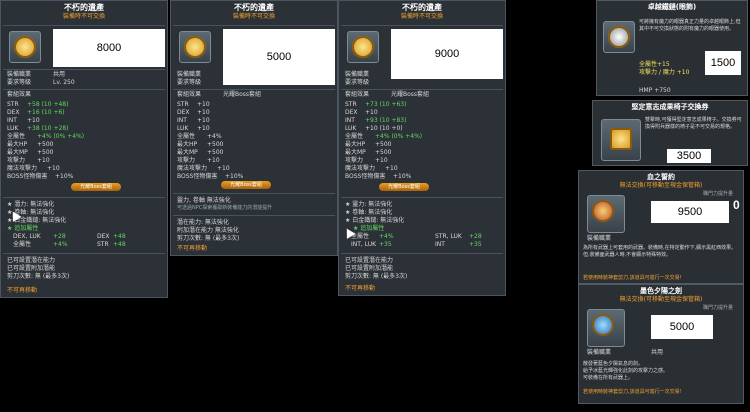 This screenshot has height=412, width=750. I want to click on sword-icon, so click(603, 211).